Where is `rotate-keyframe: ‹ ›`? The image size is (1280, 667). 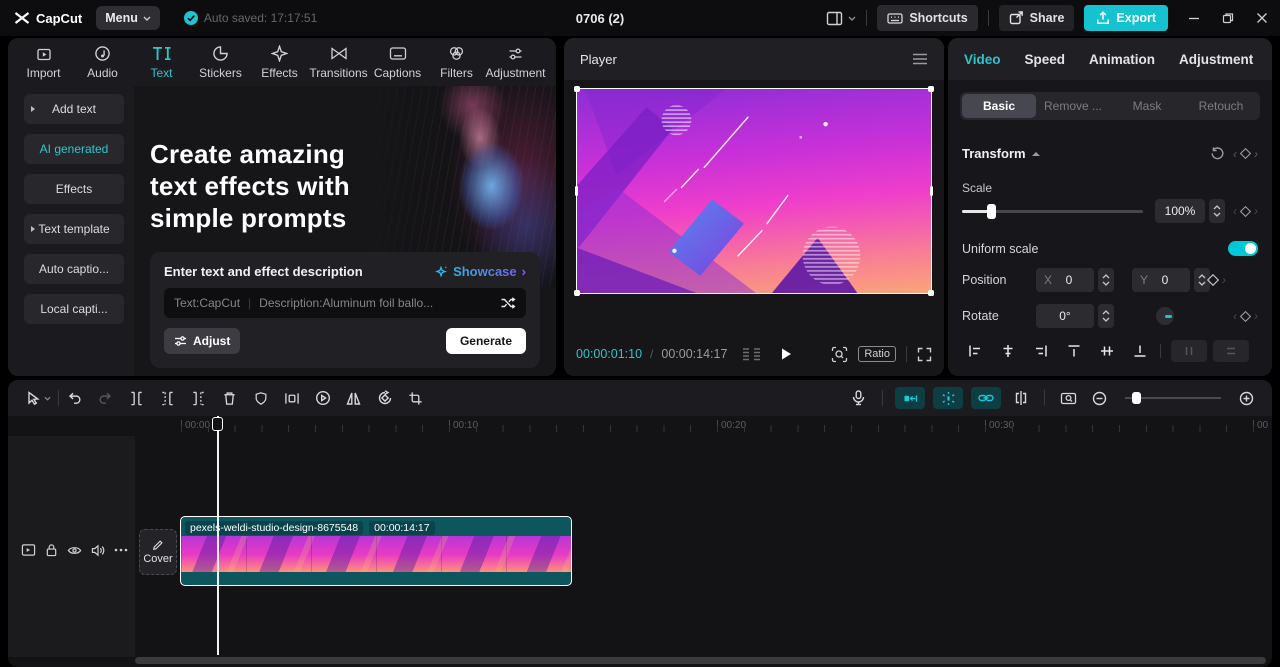 rotate-keyframe: ‹ › is located at coordinates (1245, 316).